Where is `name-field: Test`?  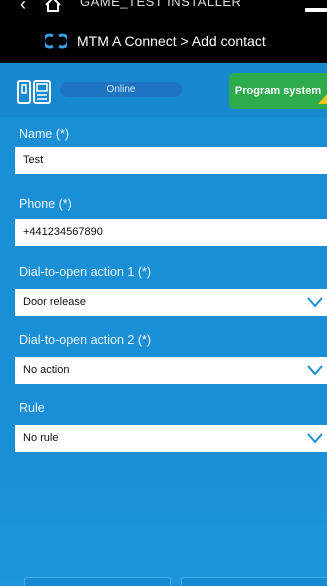
name-field: Test is located at coordinates (171, 160).